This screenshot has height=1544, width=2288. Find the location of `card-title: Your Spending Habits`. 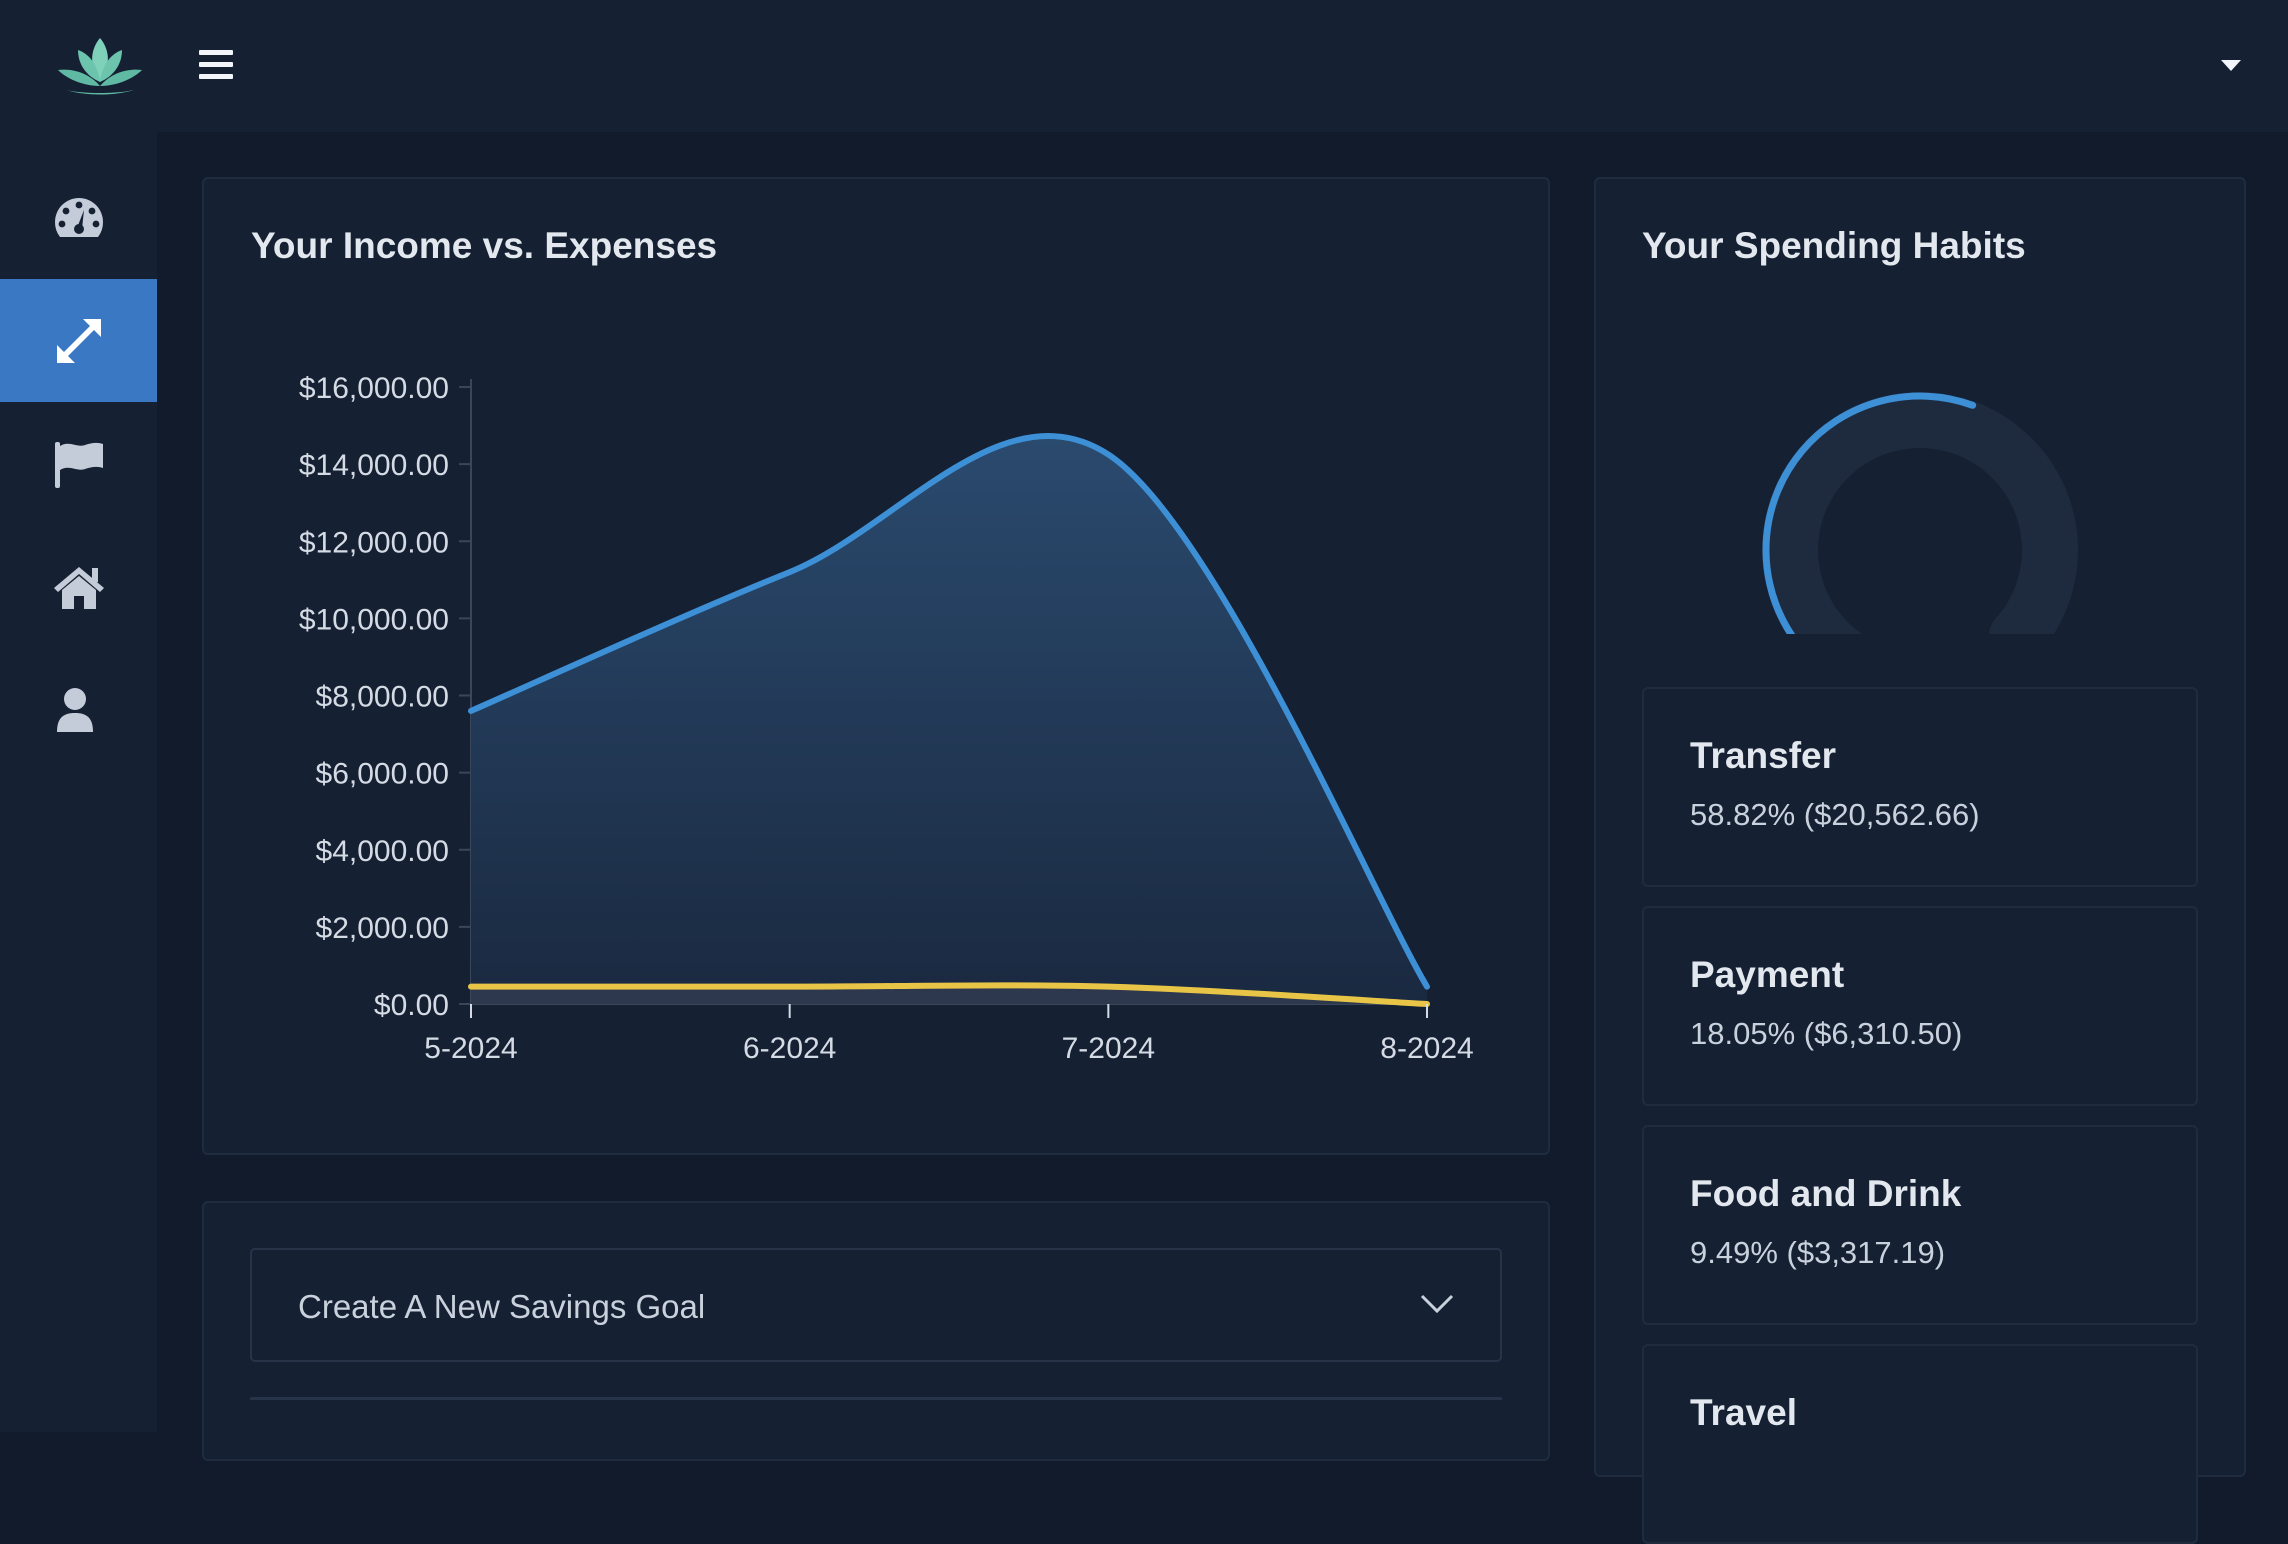

card-title: Your Spending Habits is located at coordinates (1834, 246).